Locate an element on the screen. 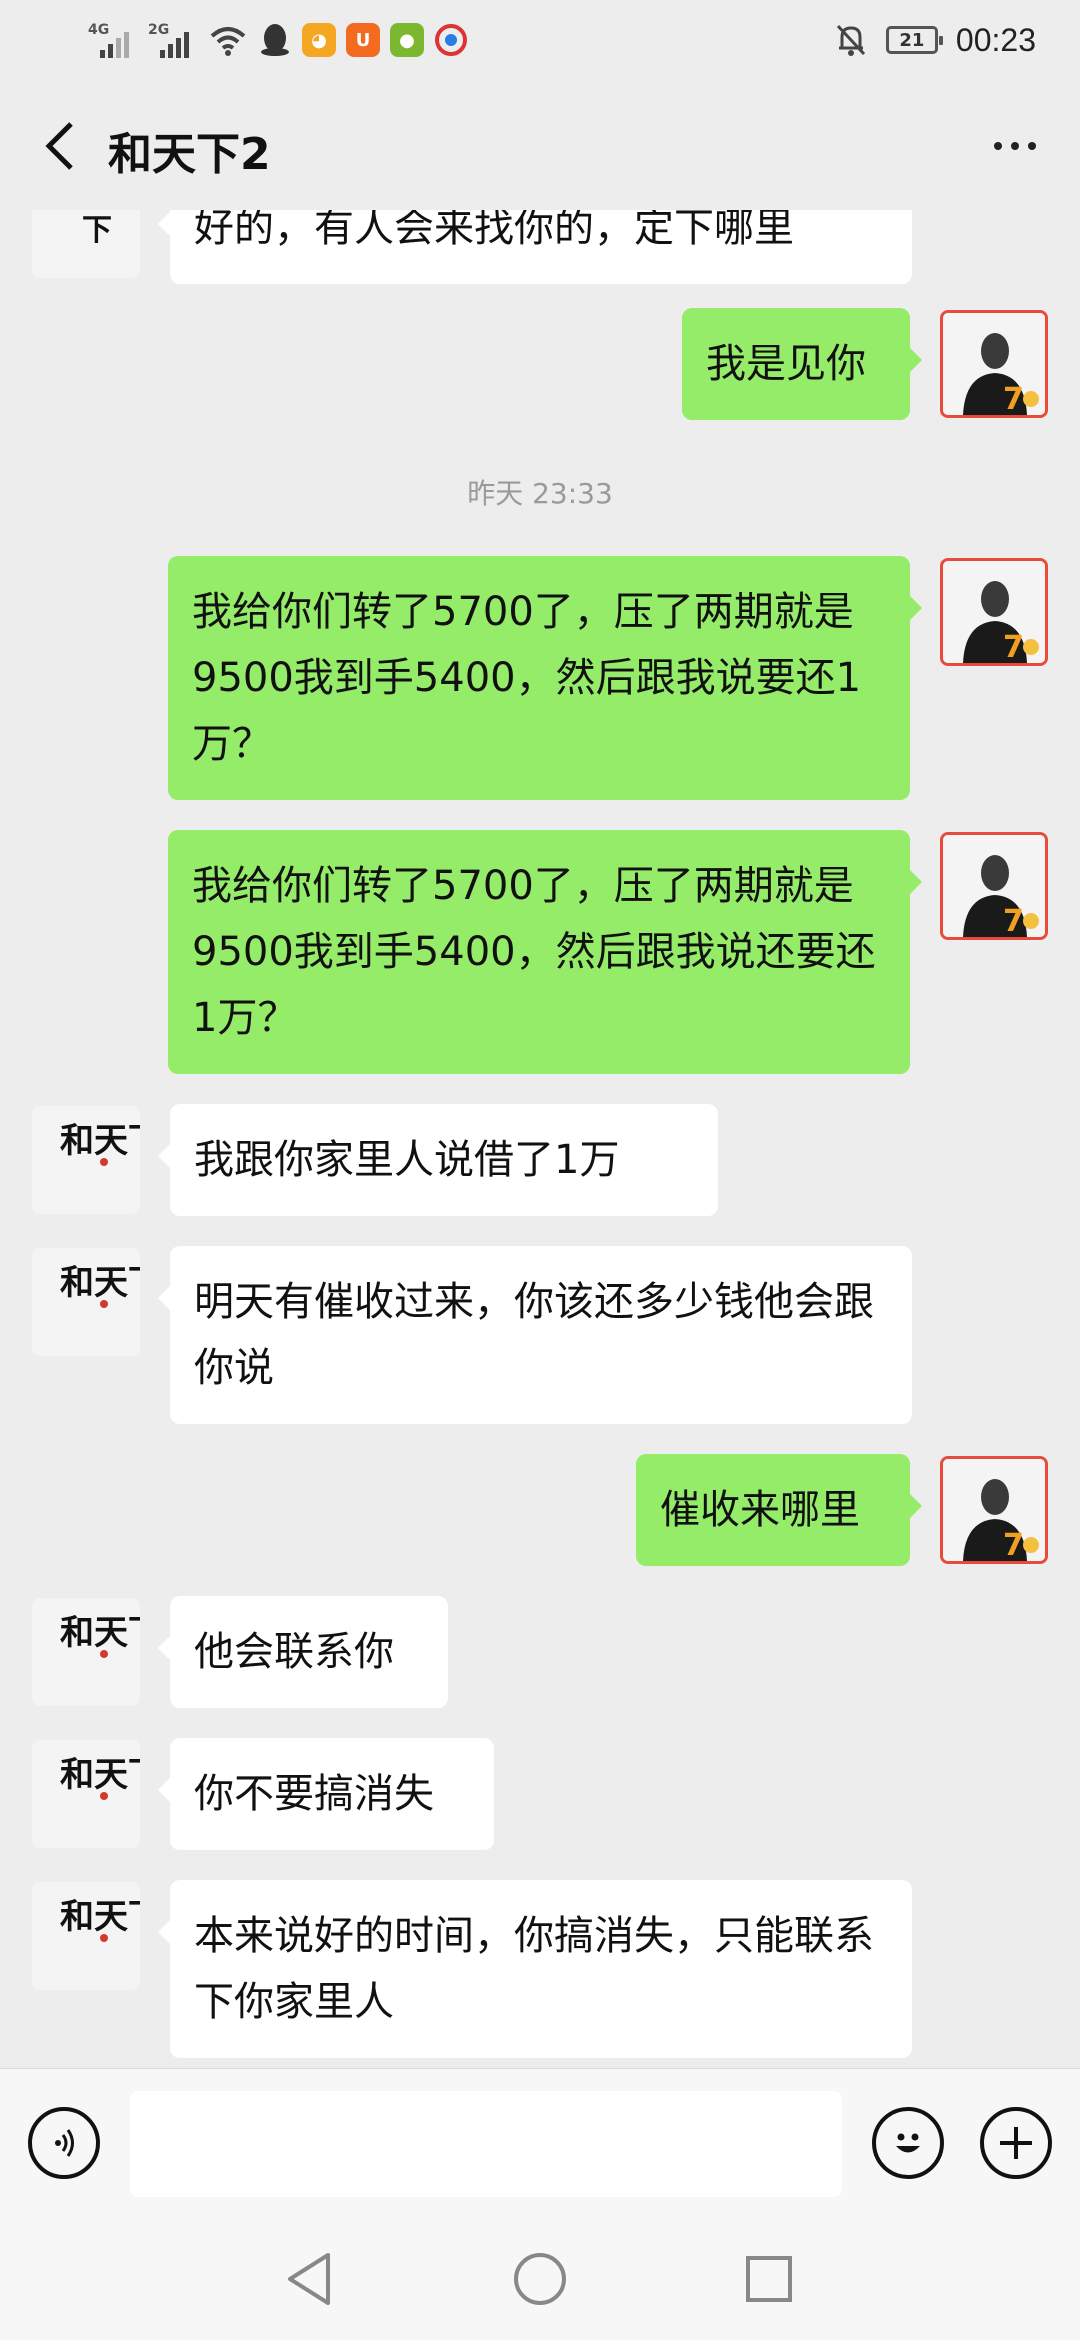 Image resolution: width=1080 pixels, height=2340 pixels. message-text: 他会联系你 is located at coordinates (294, 1652).